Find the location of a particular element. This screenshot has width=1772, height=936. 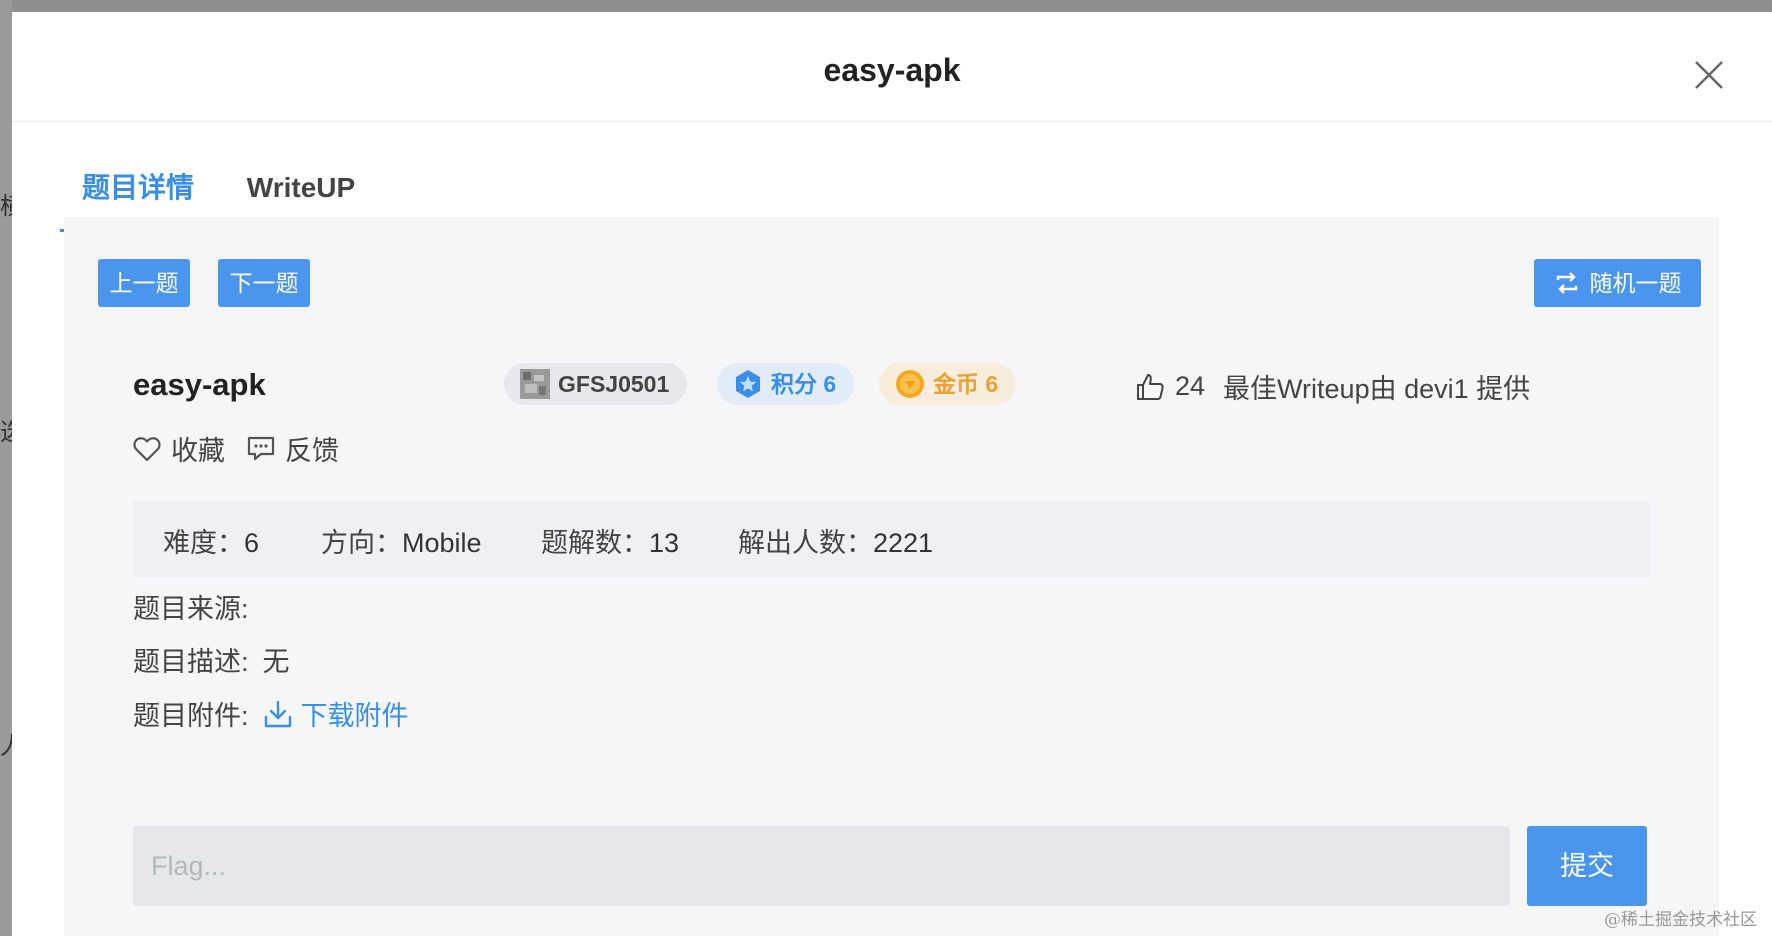

description-label: 题目描述: is located at coordinates (191, 662).